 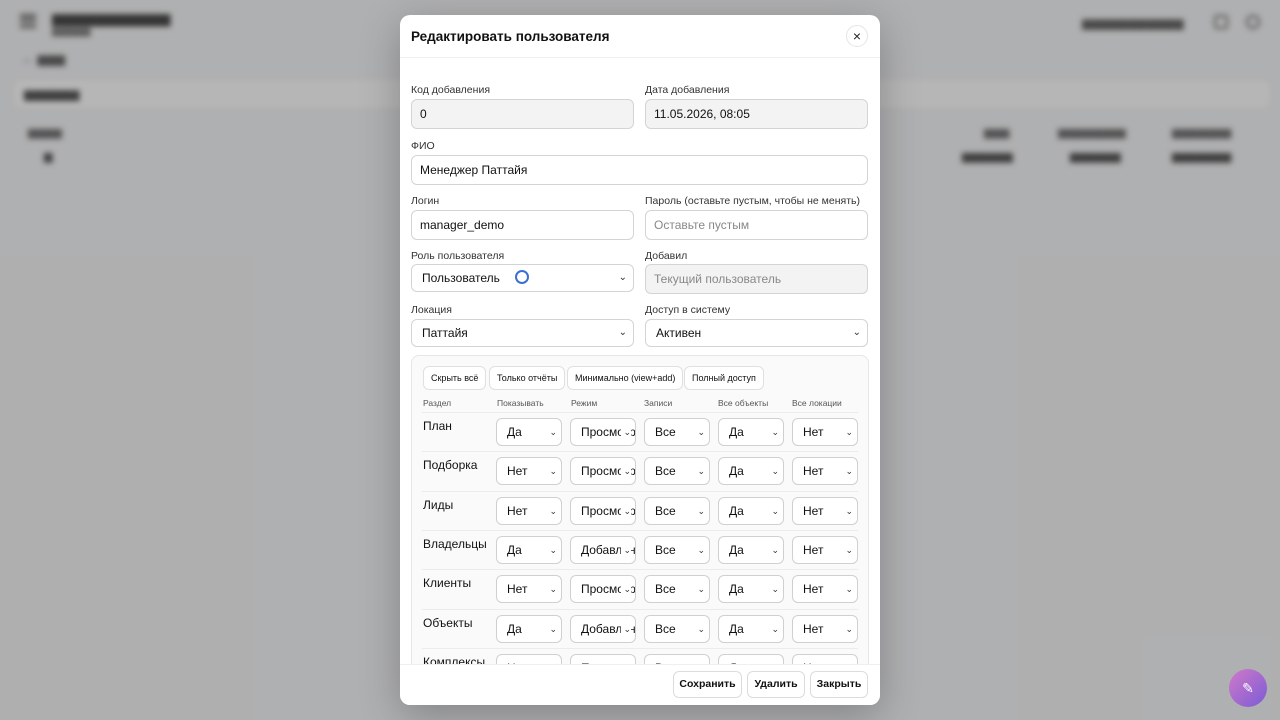 I want to click on modal-header: Редактировать пользователя ×, so click(x=640, y=36).